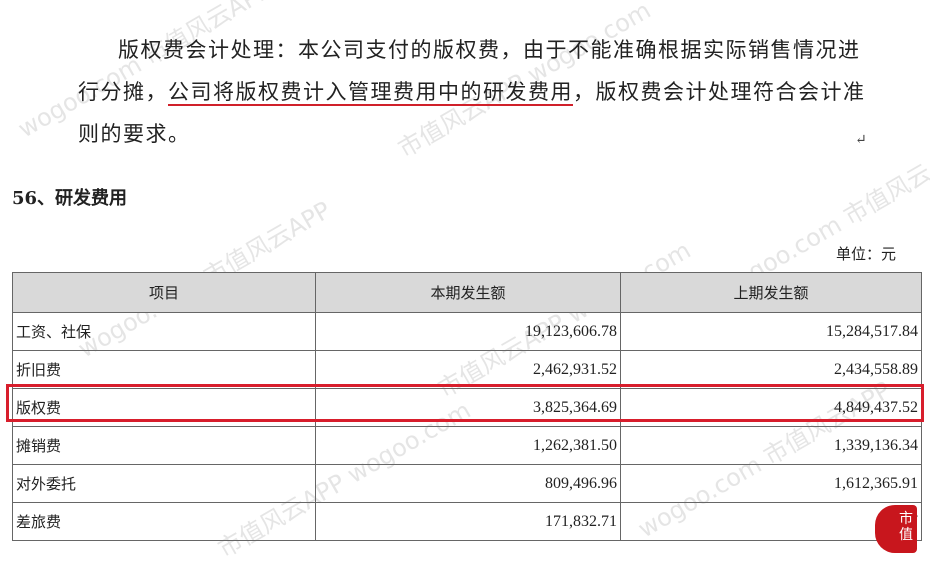 This screenshot has width=930, height=564. I want to click on unit-label: 单位：元, so click(866, 254).